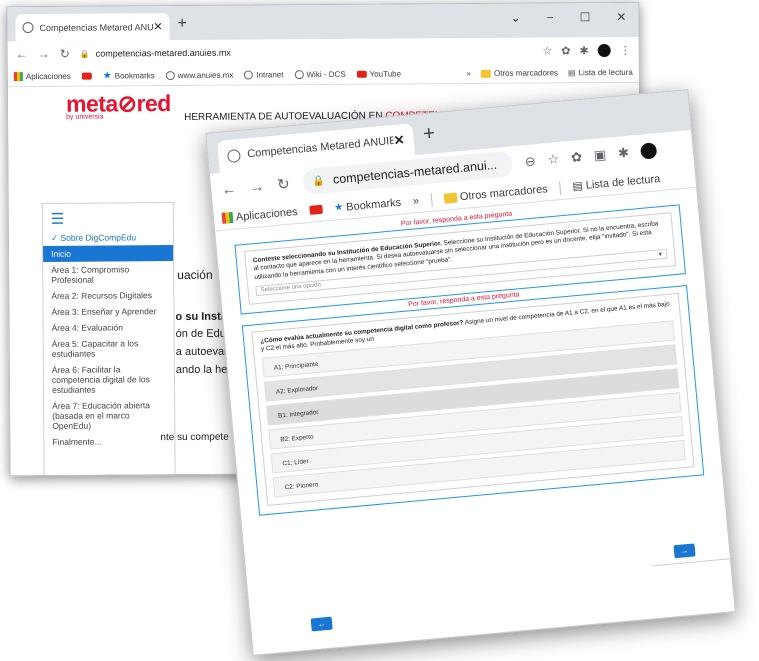  What do you see at coordinates (118, 105) in the screenshot?
I see `metared-logo: meta⊘red by universia` at bounding box center [118, 105].